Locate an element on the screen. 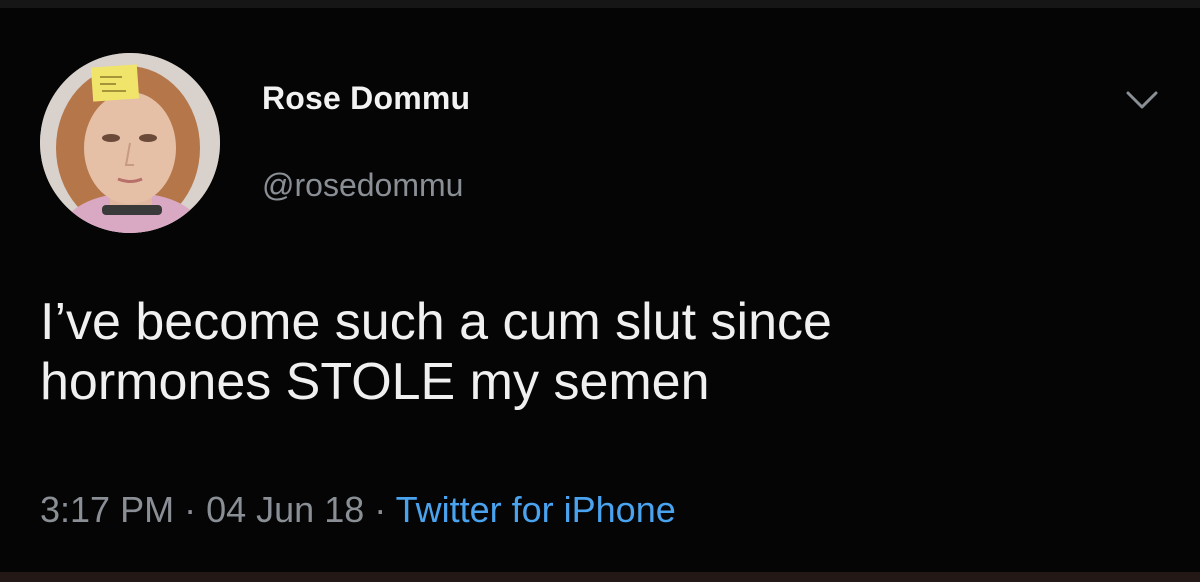 Image resolution: width=1200 pixels, height=582 pixels. bottom-border is located at coordinates (600, 577).